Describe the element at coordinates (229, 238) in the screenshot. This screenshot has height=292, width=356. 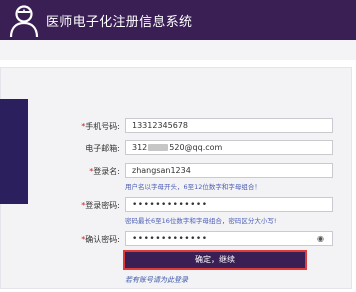
I see `confirm-password-input: ••••••••••••• ◉` at that location.